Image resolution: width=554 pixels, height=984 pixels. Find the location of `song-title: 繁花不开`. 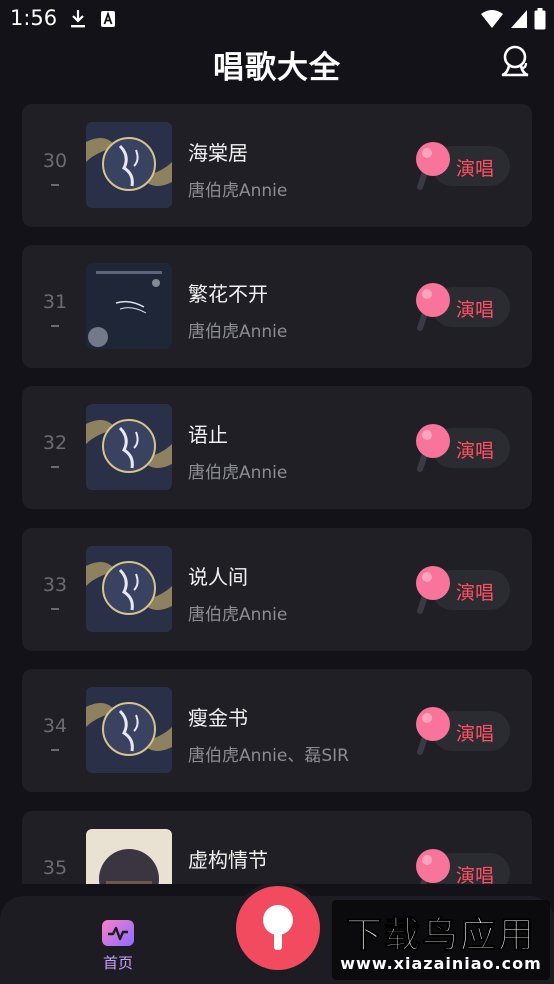

song-title: 繁花不开 is located at coordinates (228, 294).